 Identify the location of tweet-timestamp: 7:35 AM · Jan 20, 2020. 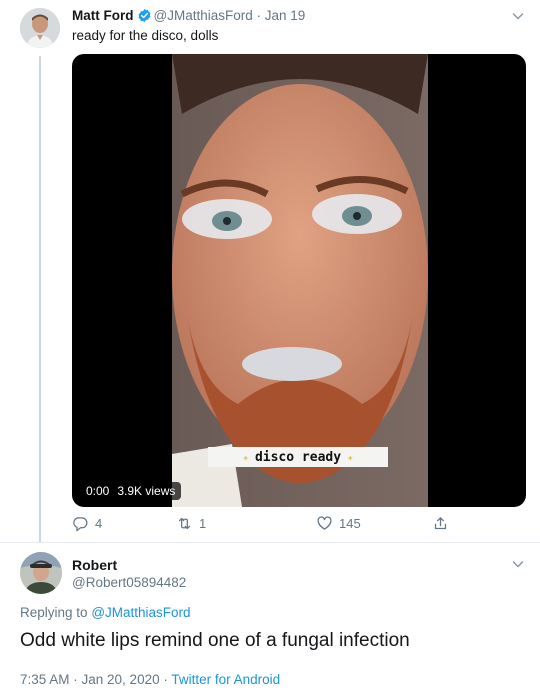
(90, 679).